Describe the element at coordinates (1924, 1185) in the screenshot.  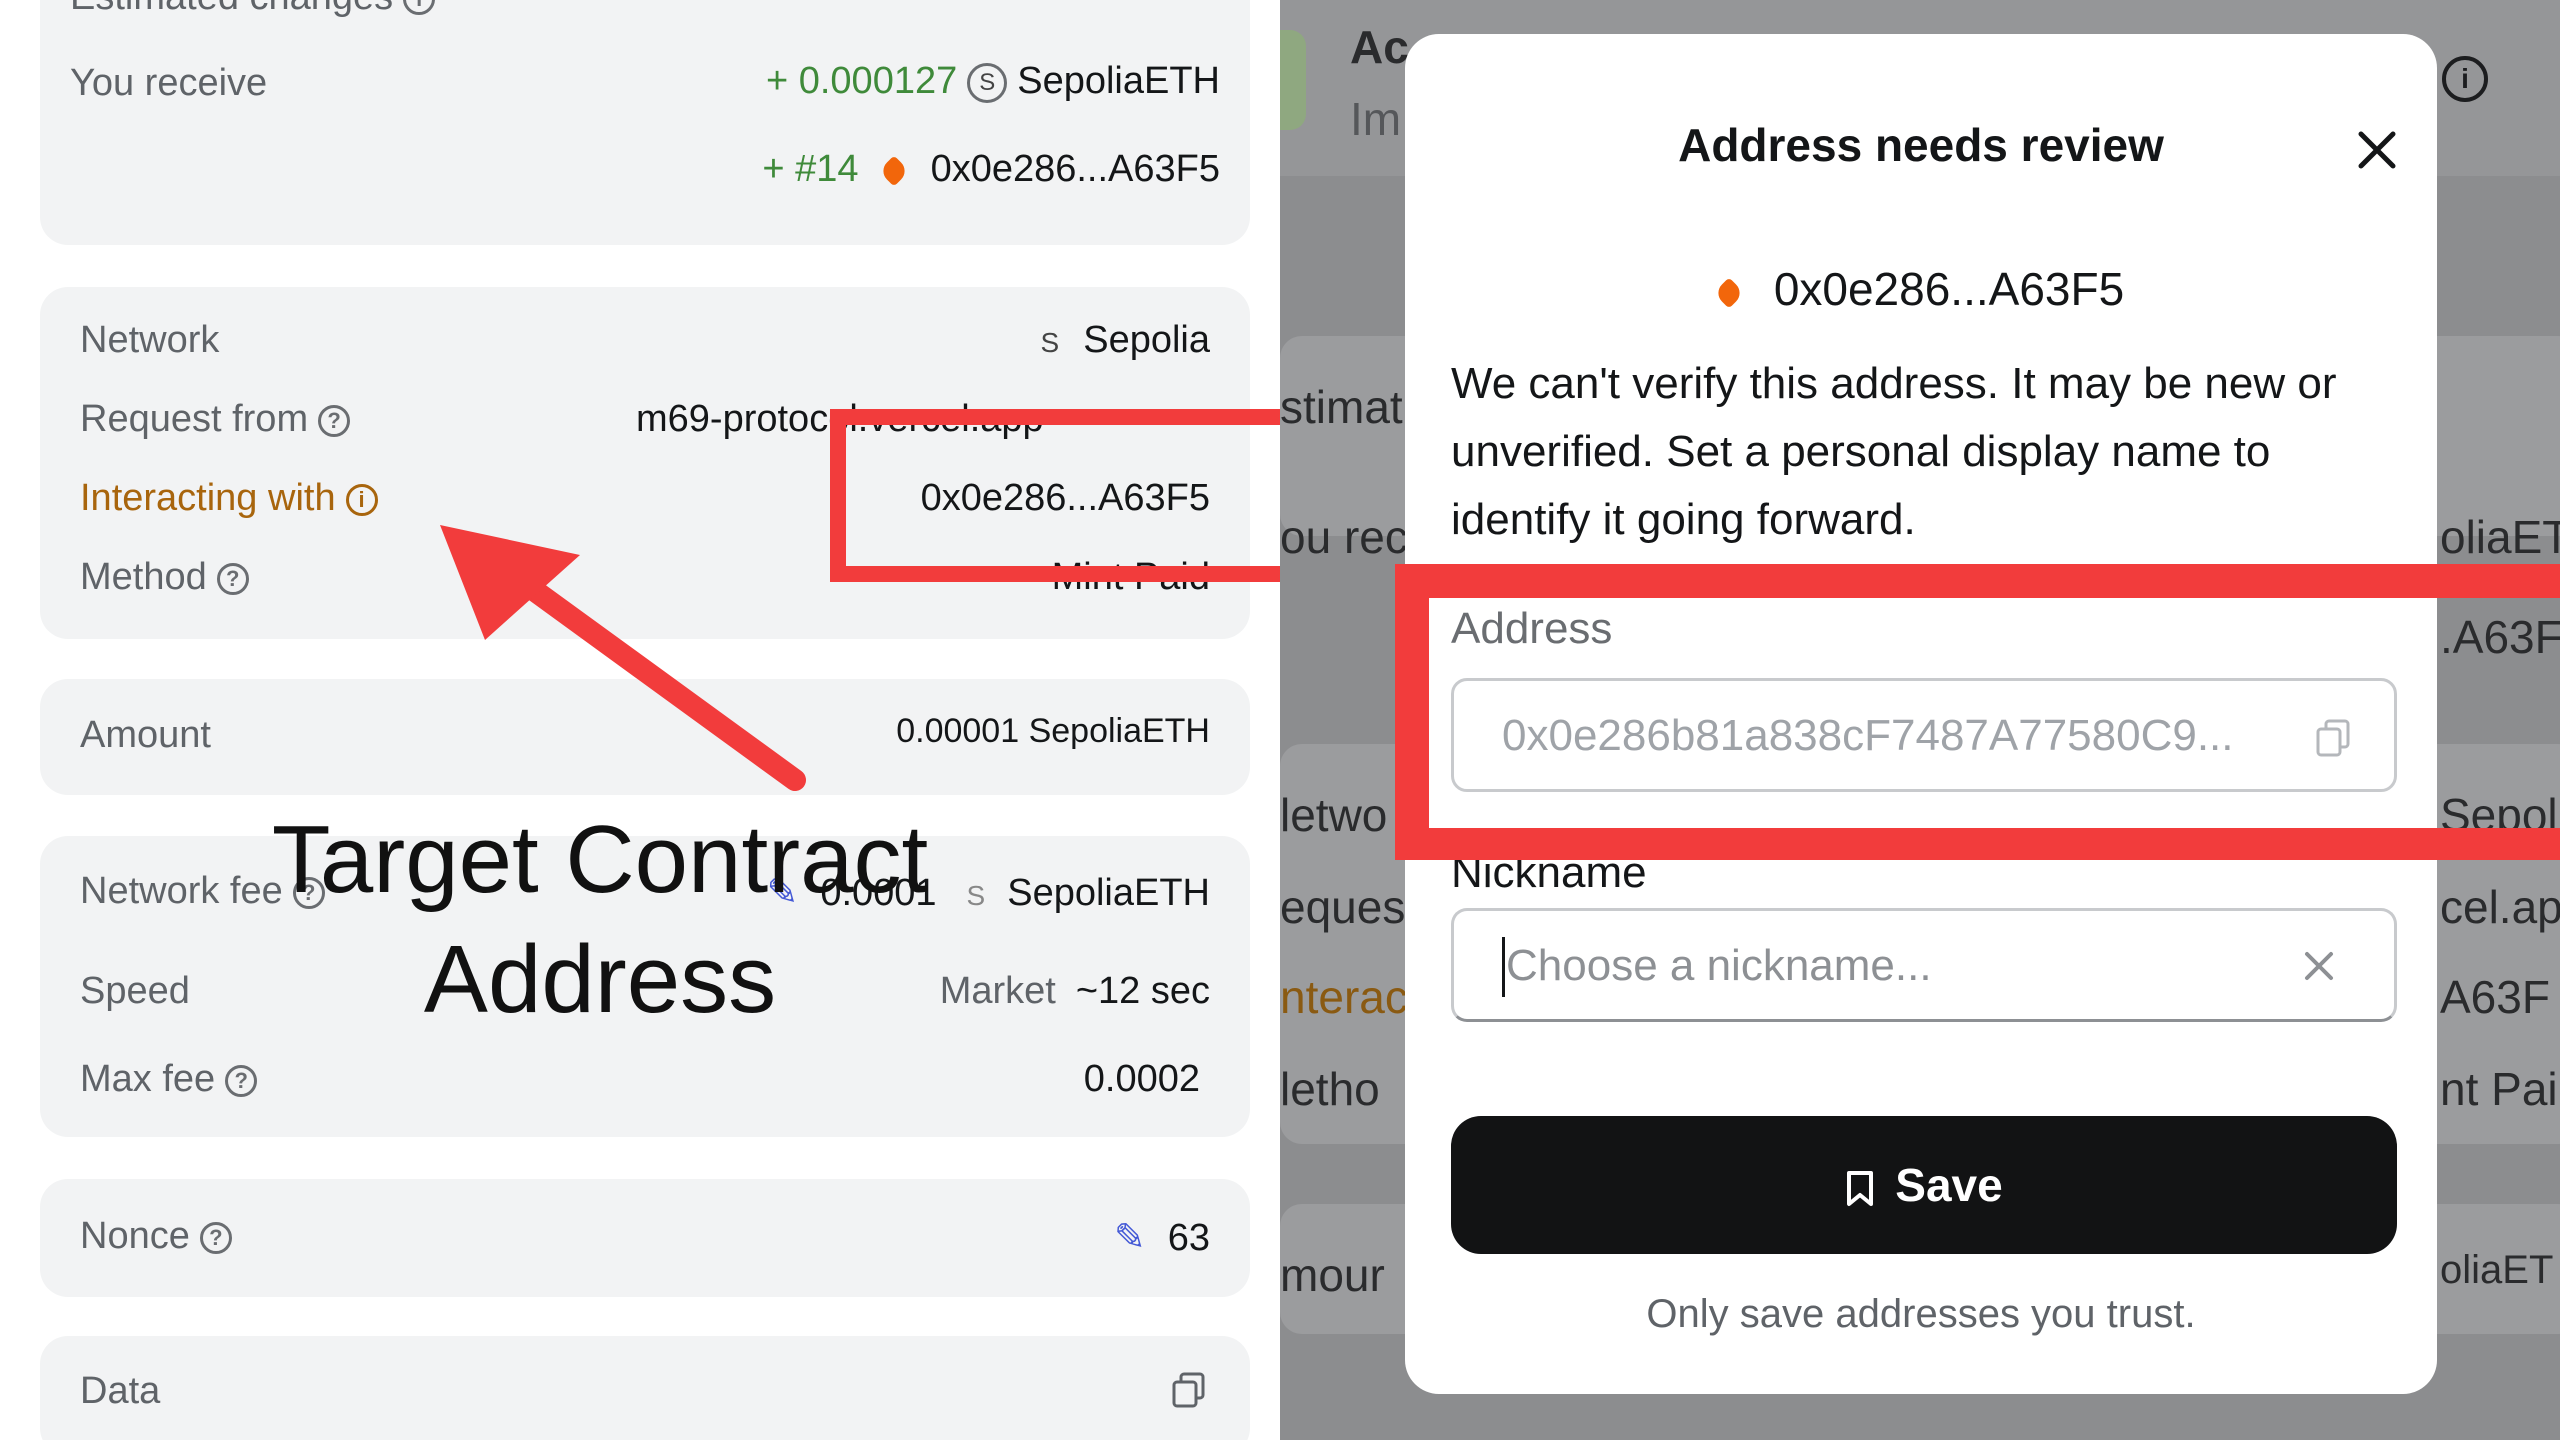
I see `save-button: Save` at that location.